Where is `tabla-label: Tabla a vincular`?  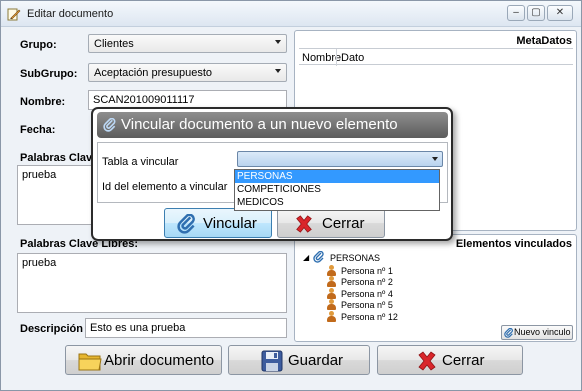 tabla-label: Tabla a vincular is located at coordinates (140, 162).